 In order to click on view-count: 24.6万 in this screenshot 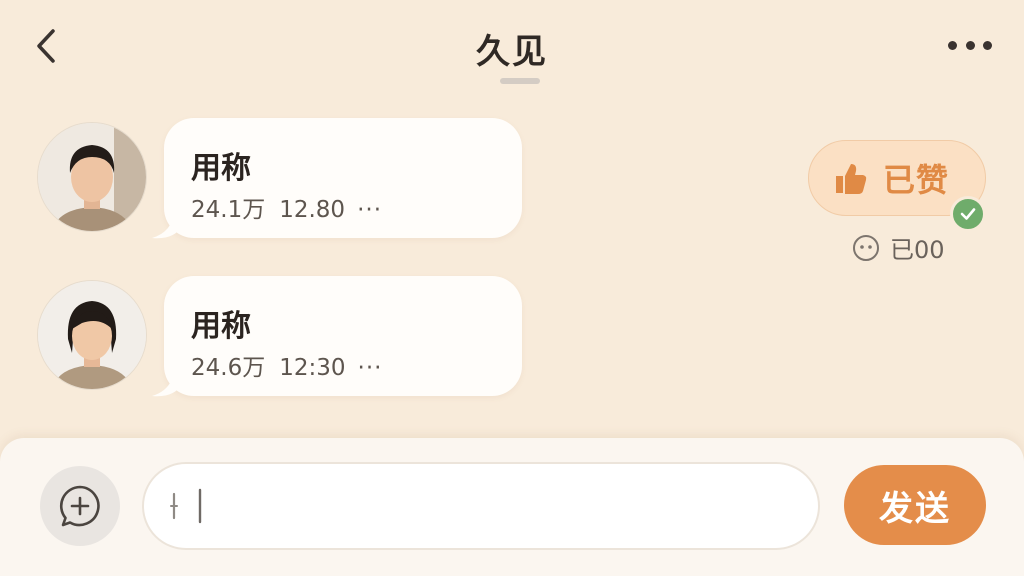, I will do `click(228, 368)`.